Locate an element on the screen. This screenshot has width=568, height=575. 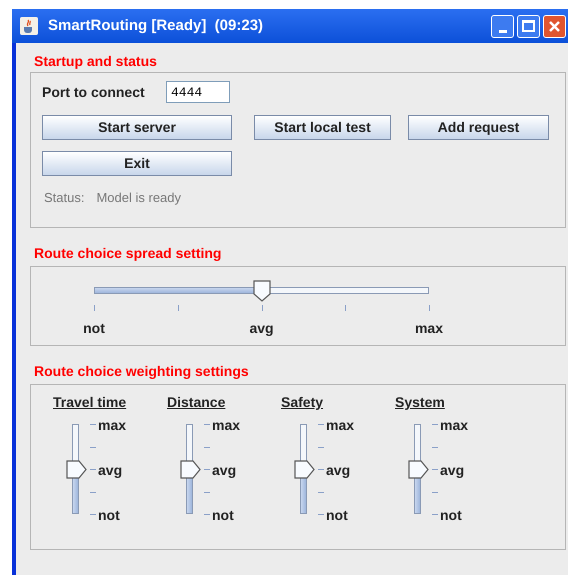
button: Exit is located at coordinates (137, 163).